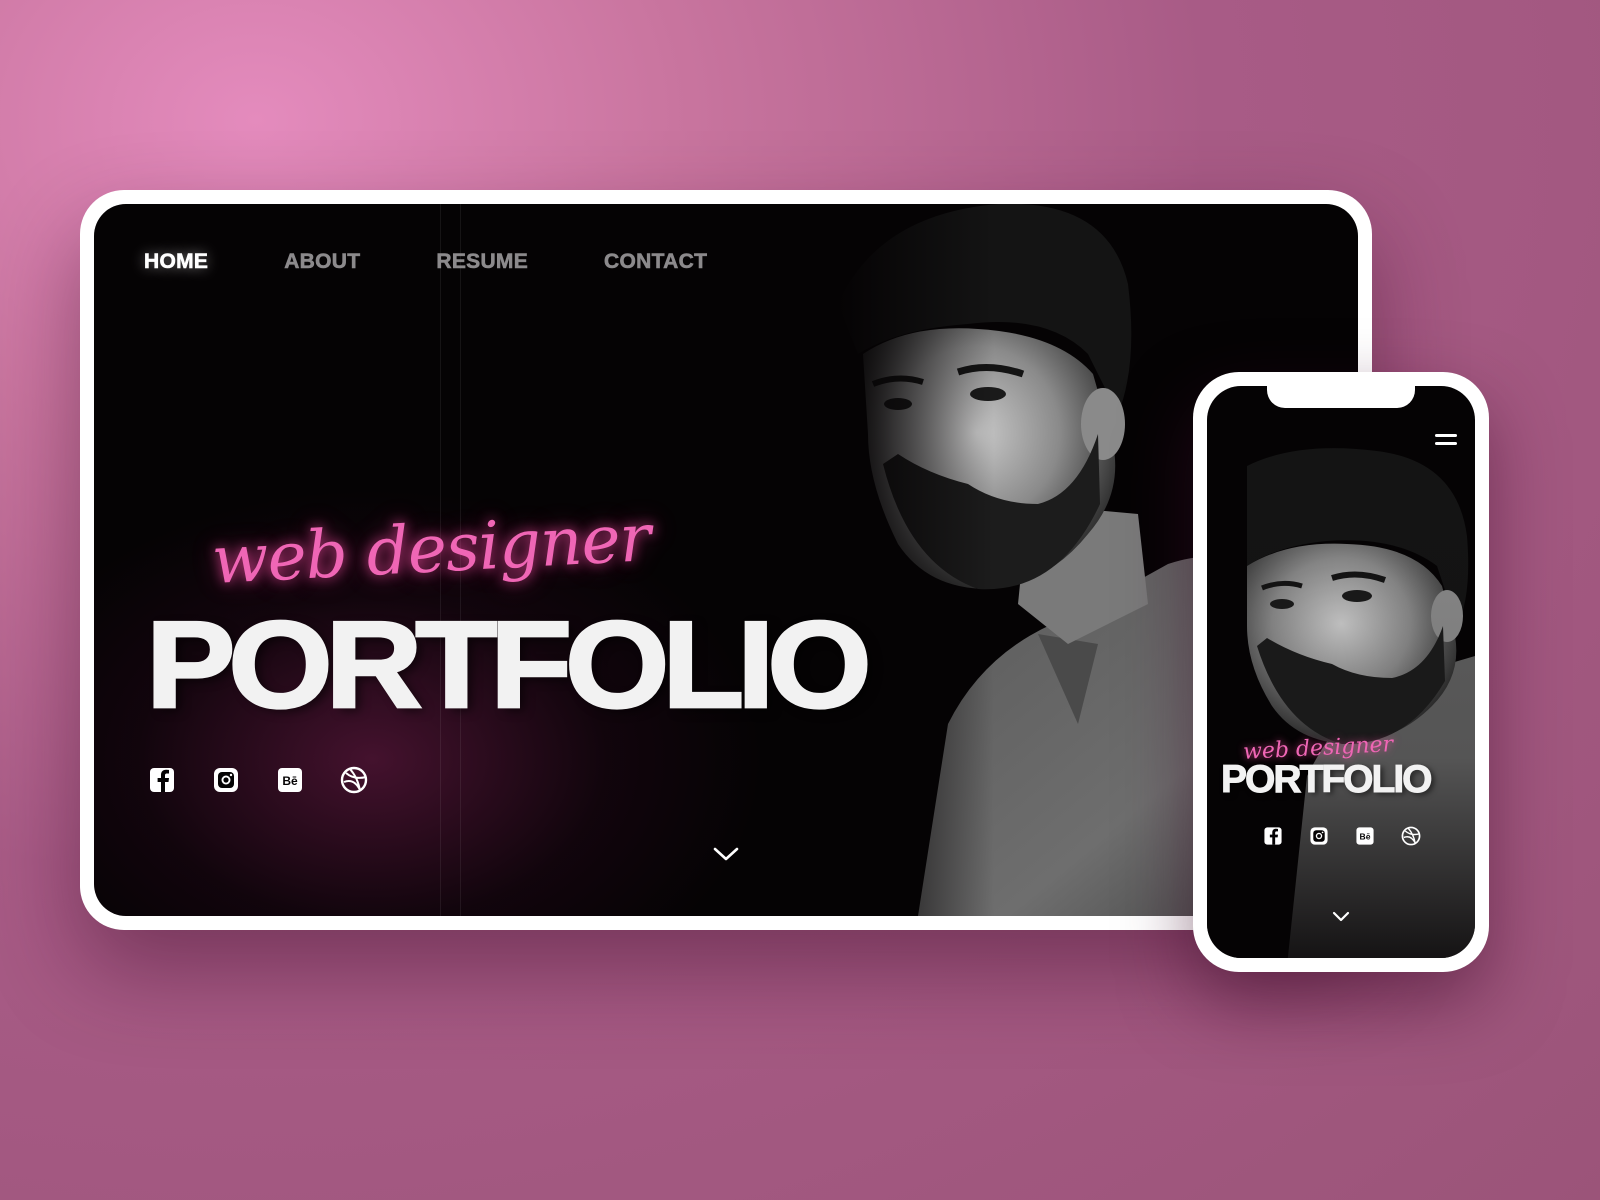 This screenshot has width=1600, height=1200. I want to click on portrait-photo-mobile, so click(1341, 702).